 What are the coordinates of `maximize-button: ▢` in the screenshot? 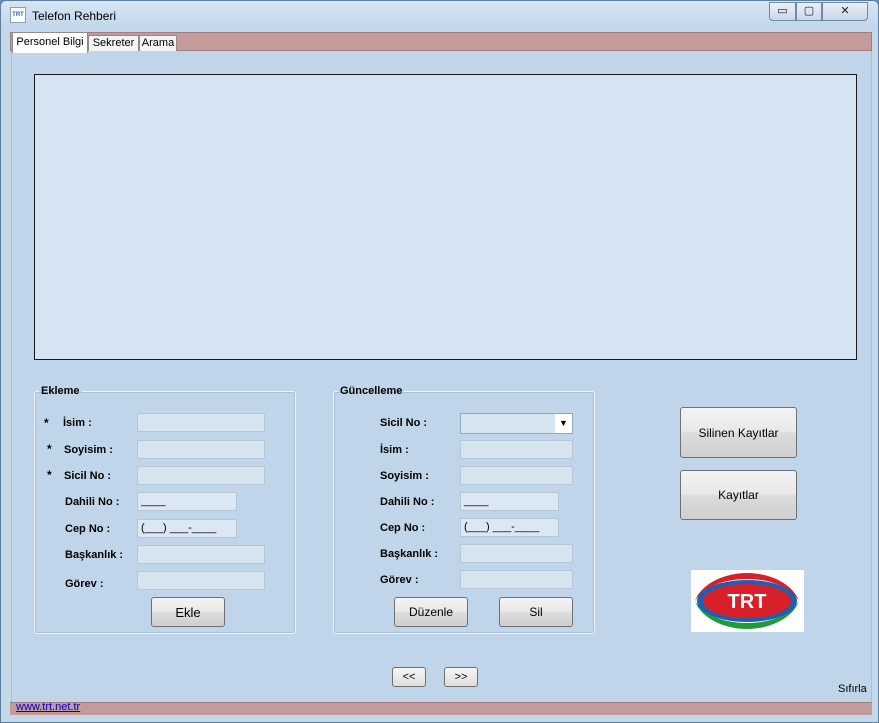 It's located at (809, 11).